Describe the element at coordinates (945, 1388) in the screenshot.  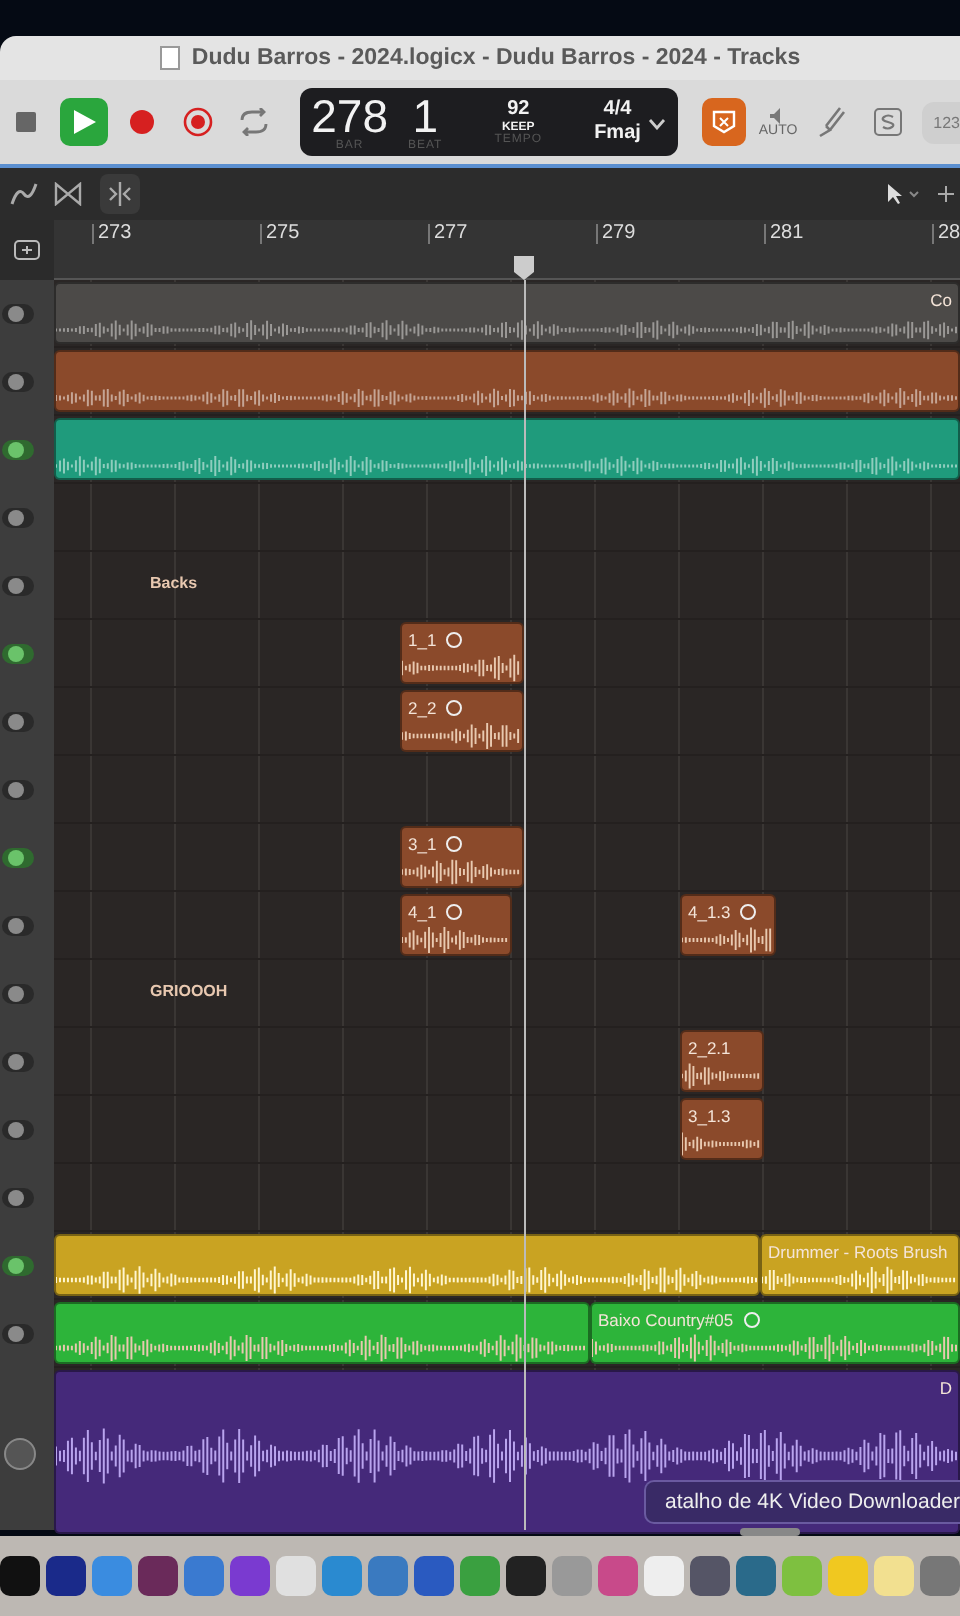
I see `region-name: D` at that location.